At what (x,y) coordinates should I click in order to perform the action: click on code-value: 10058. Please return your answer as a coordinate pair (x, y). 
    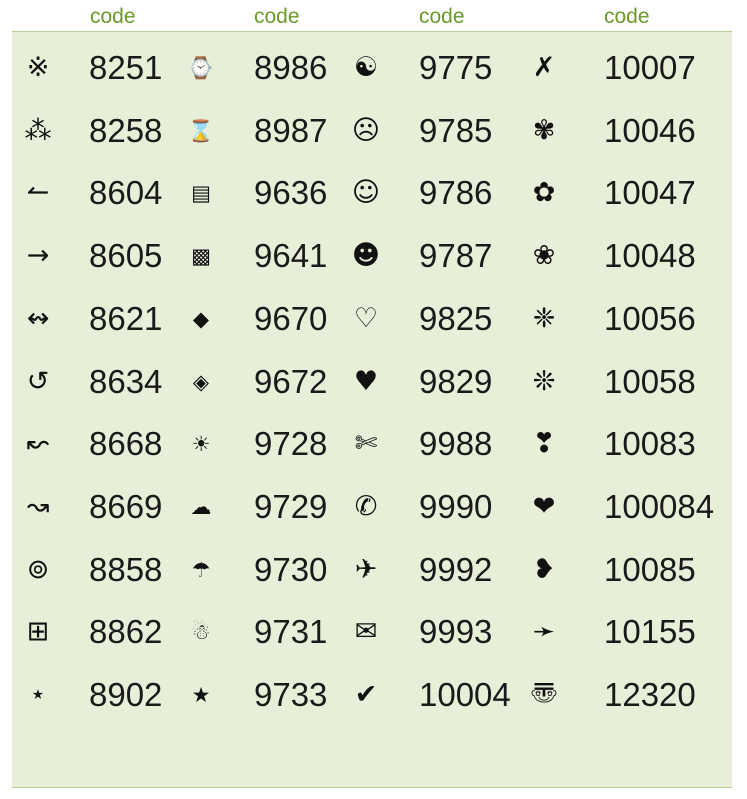
    Looking at the image, I should click on (650, 381).